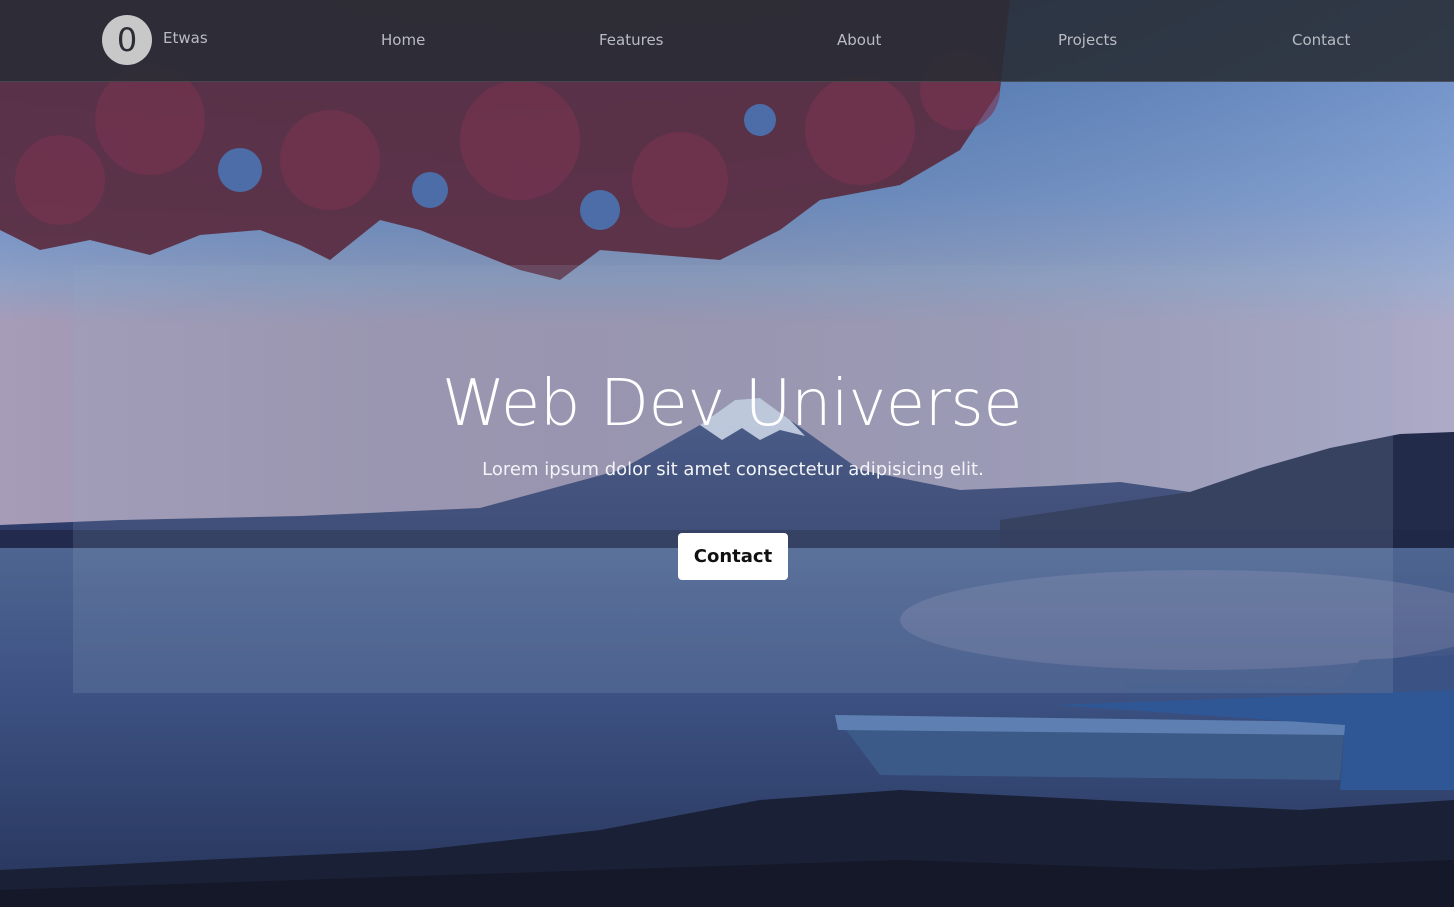  Describe the element at coordinates (1087, 40) in the screenshot. I see `nav-link-projects: Projects` at that location.